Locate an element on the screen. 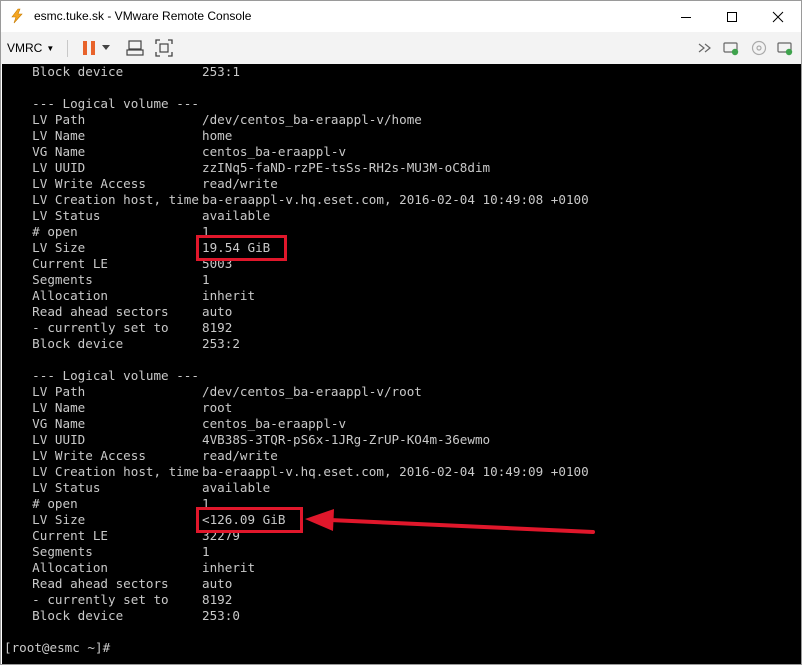  maximize-icon is located at coordinates (732, 16).